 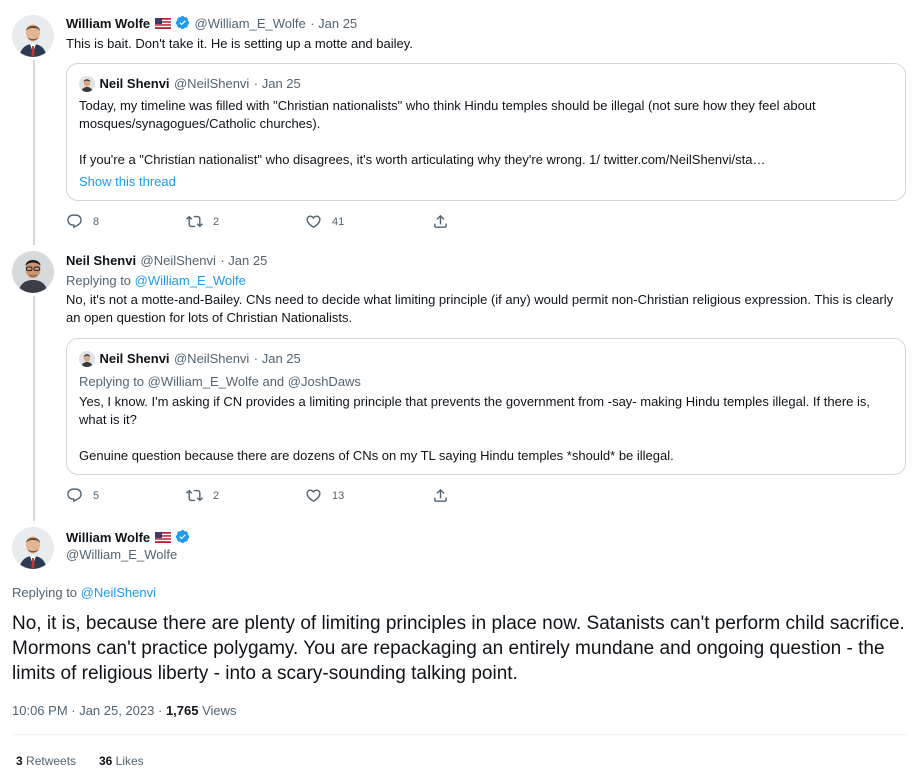 I want to click on likes-count: 36, so click(x=105, y=761).